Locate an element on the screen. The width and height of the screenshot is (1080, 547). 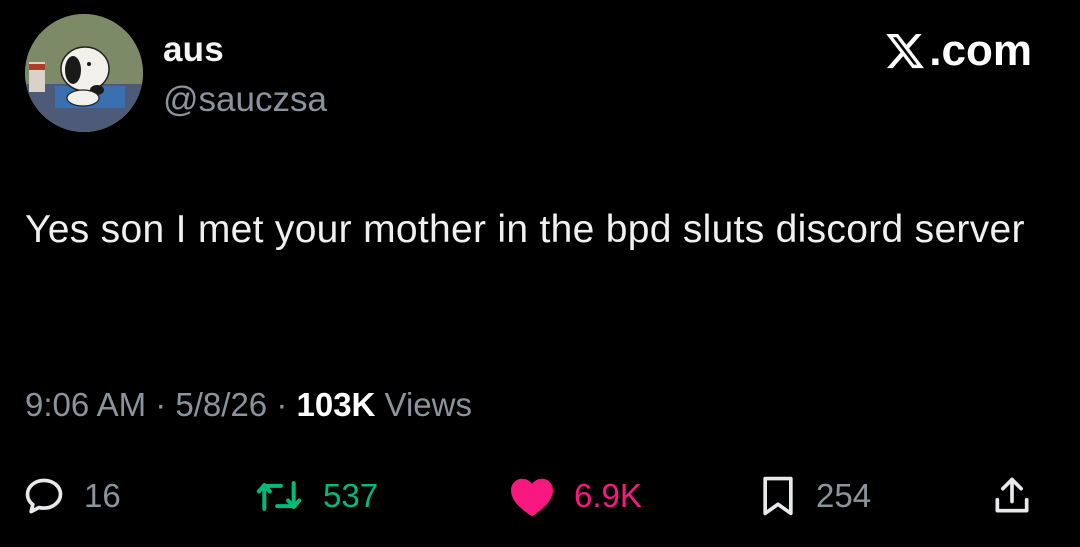
bookmark-button: 254 is located at coordinates (814, 496).